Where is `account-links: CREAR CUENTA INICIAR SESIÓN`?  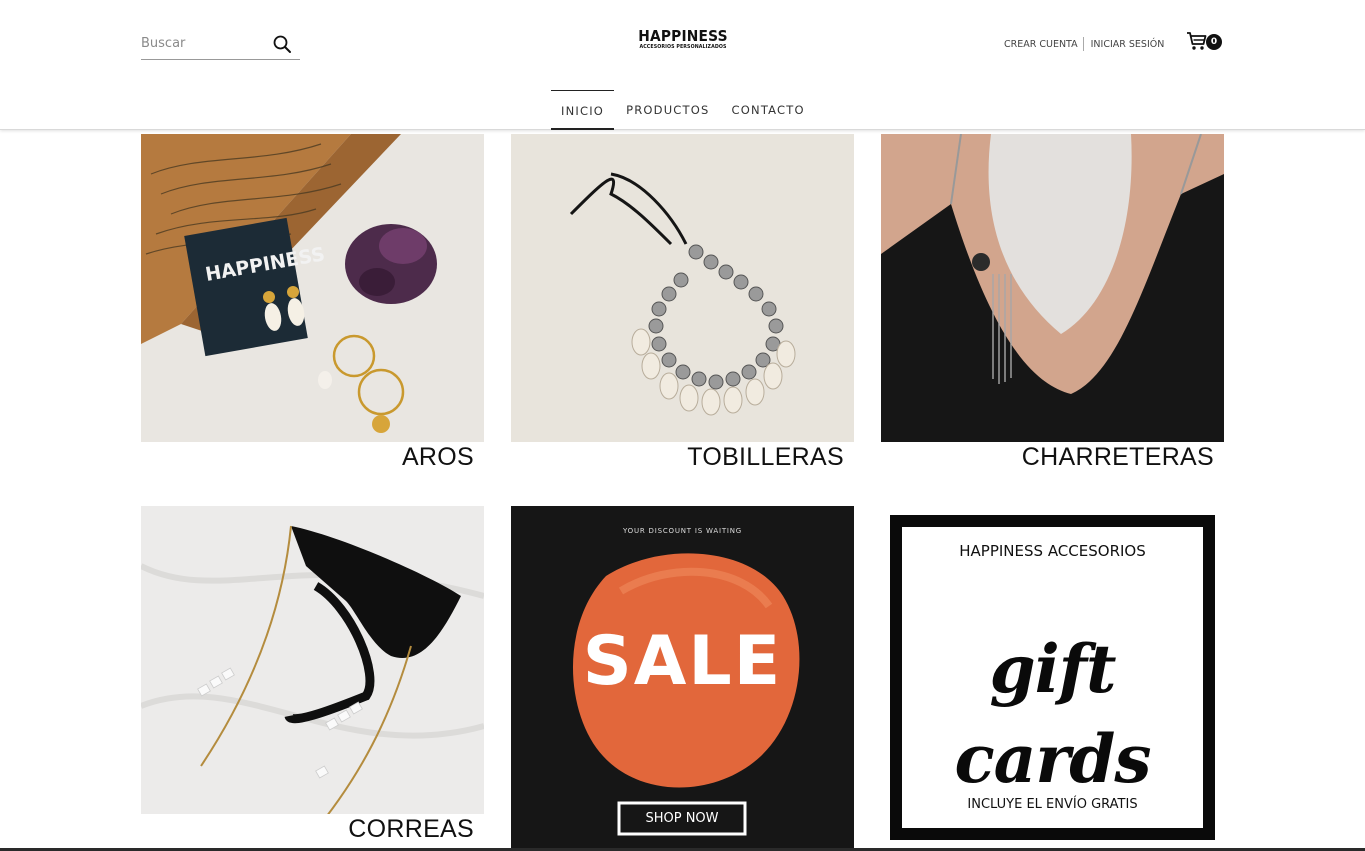 account-links: CREAR CUENTA INICIAR SESIÓN is located at coordinates (1084, 44).